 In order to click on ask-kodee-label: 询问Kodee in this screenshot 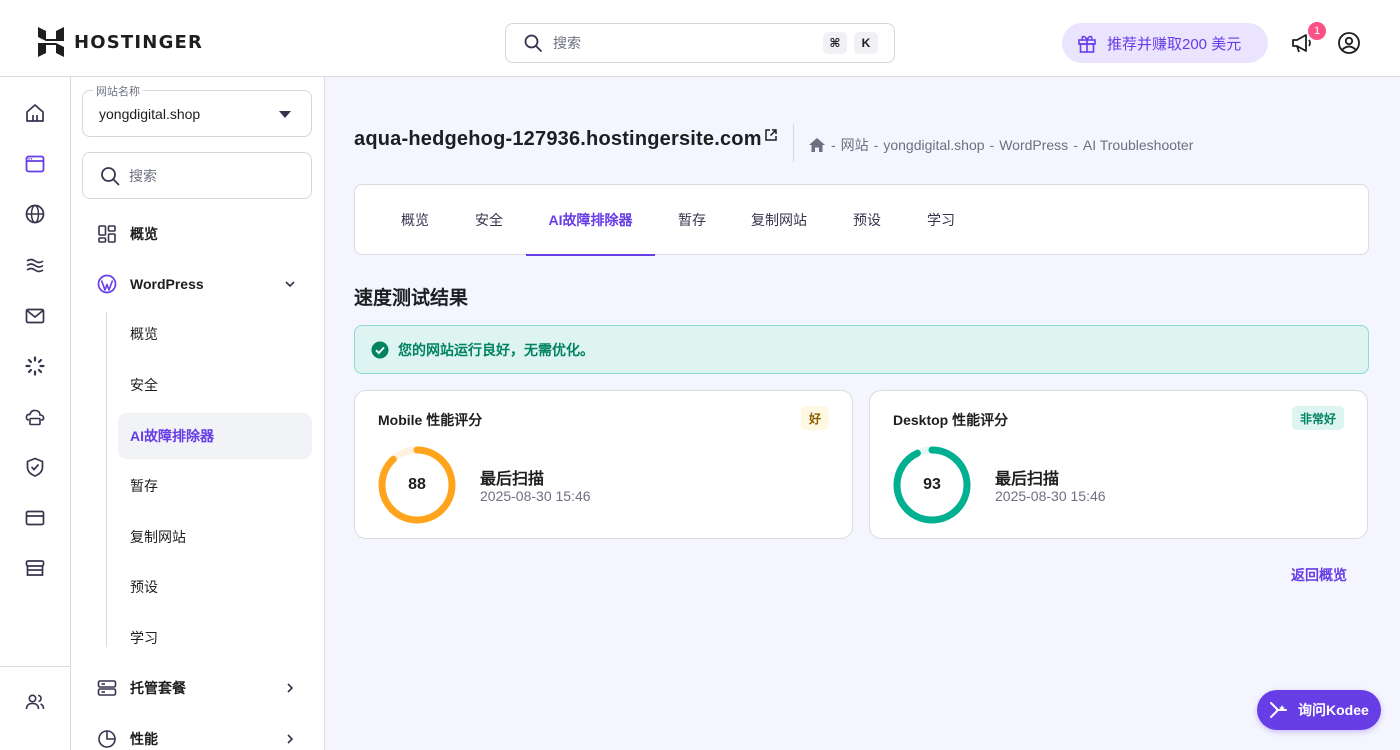, I will do `click(1333, 710)`.